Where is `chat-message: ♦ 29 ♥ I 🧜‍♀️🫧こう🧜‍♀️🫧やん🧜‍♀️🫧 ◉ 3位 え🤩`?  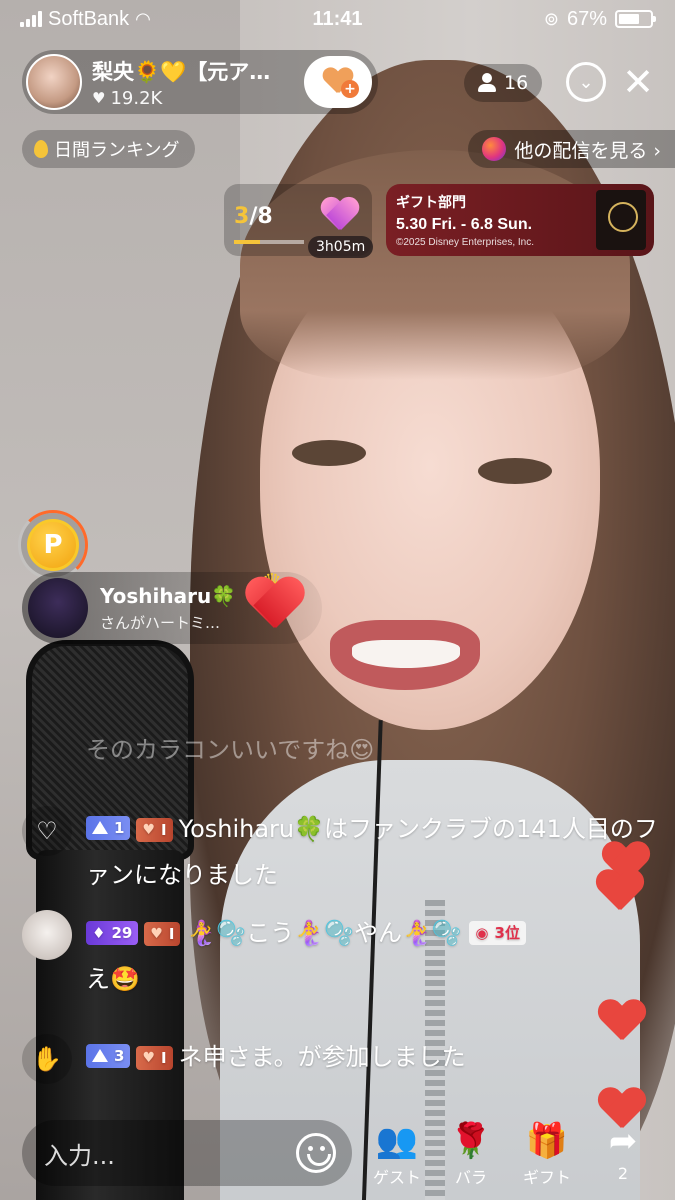
chat-message: ♦ 29 ♥ I 🧜‍♀️🫧こう🧜‍♀️🫧やん🧜‍♀️🫧 ◉ 3位 え🤩 is located at coordinates (348, 956).